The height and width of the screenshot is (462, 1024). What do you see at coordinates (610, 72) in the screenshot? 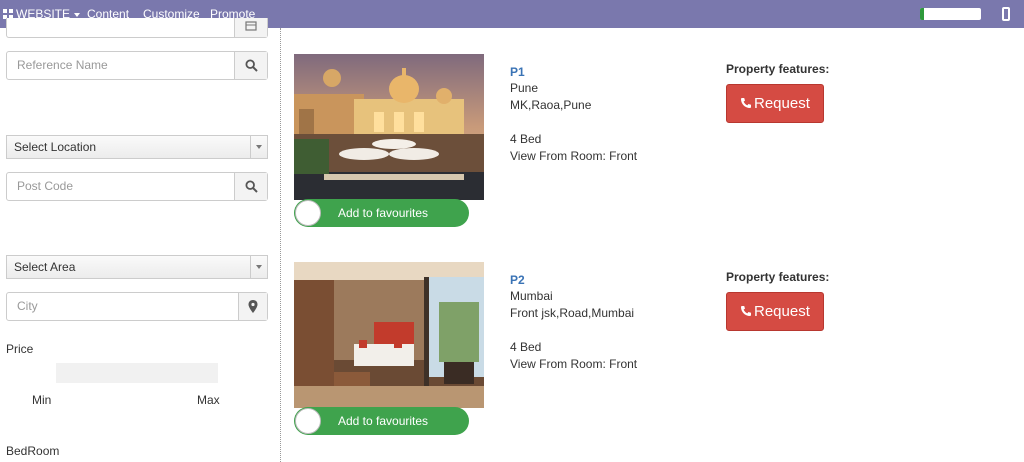
I see `property-code: P1` at bounding box center [610, 72].